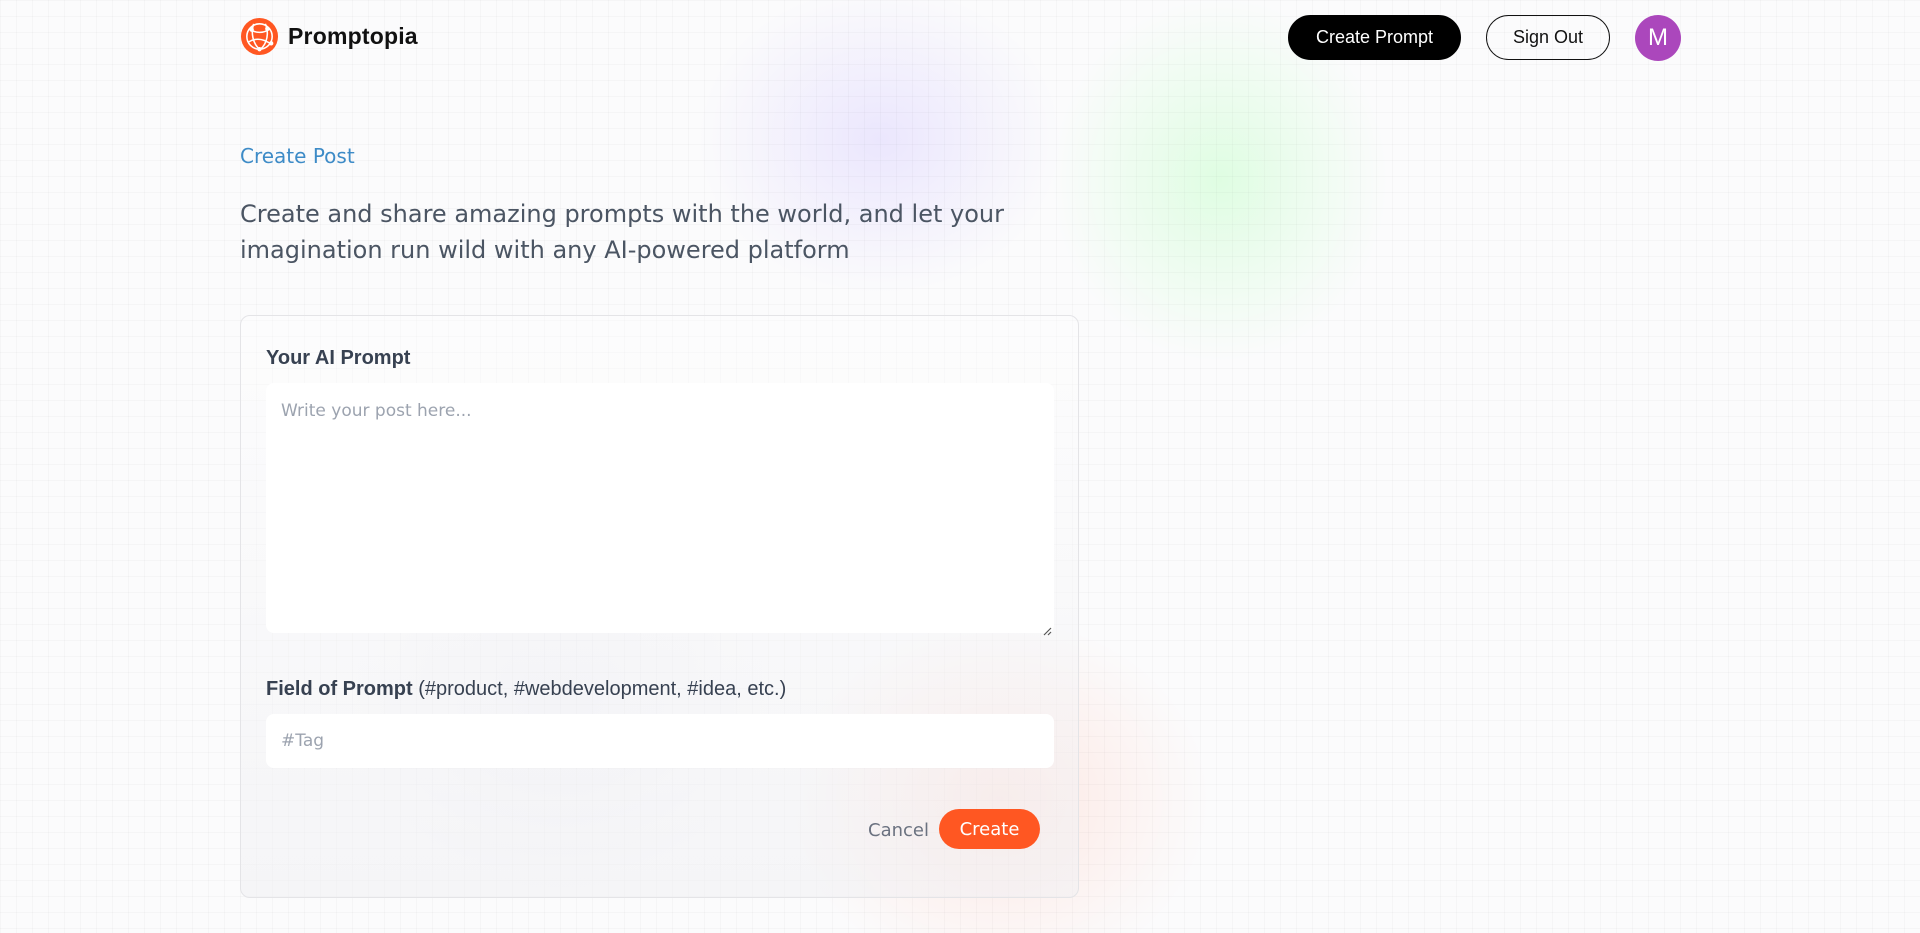 The width and height of the screenshot is (1920, 933). What do you see at coordinates (353, 36) in the screenshot?
I see `brand-name: Promptopia` at bounding box center [353, 36].